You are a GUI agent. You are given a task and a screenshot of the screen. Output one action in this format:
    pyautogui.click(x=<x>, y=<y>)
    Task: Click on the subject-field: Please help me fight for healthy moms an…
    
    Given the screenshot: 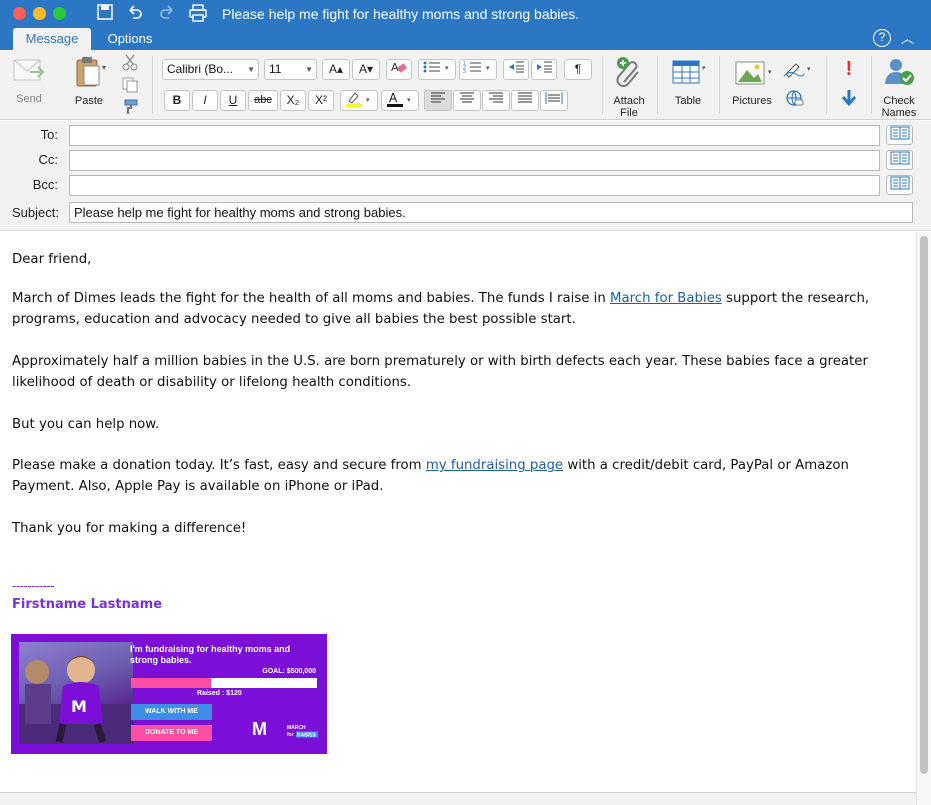 What is the action you would take?
    pyautogui.click(x=491, y=212)
    